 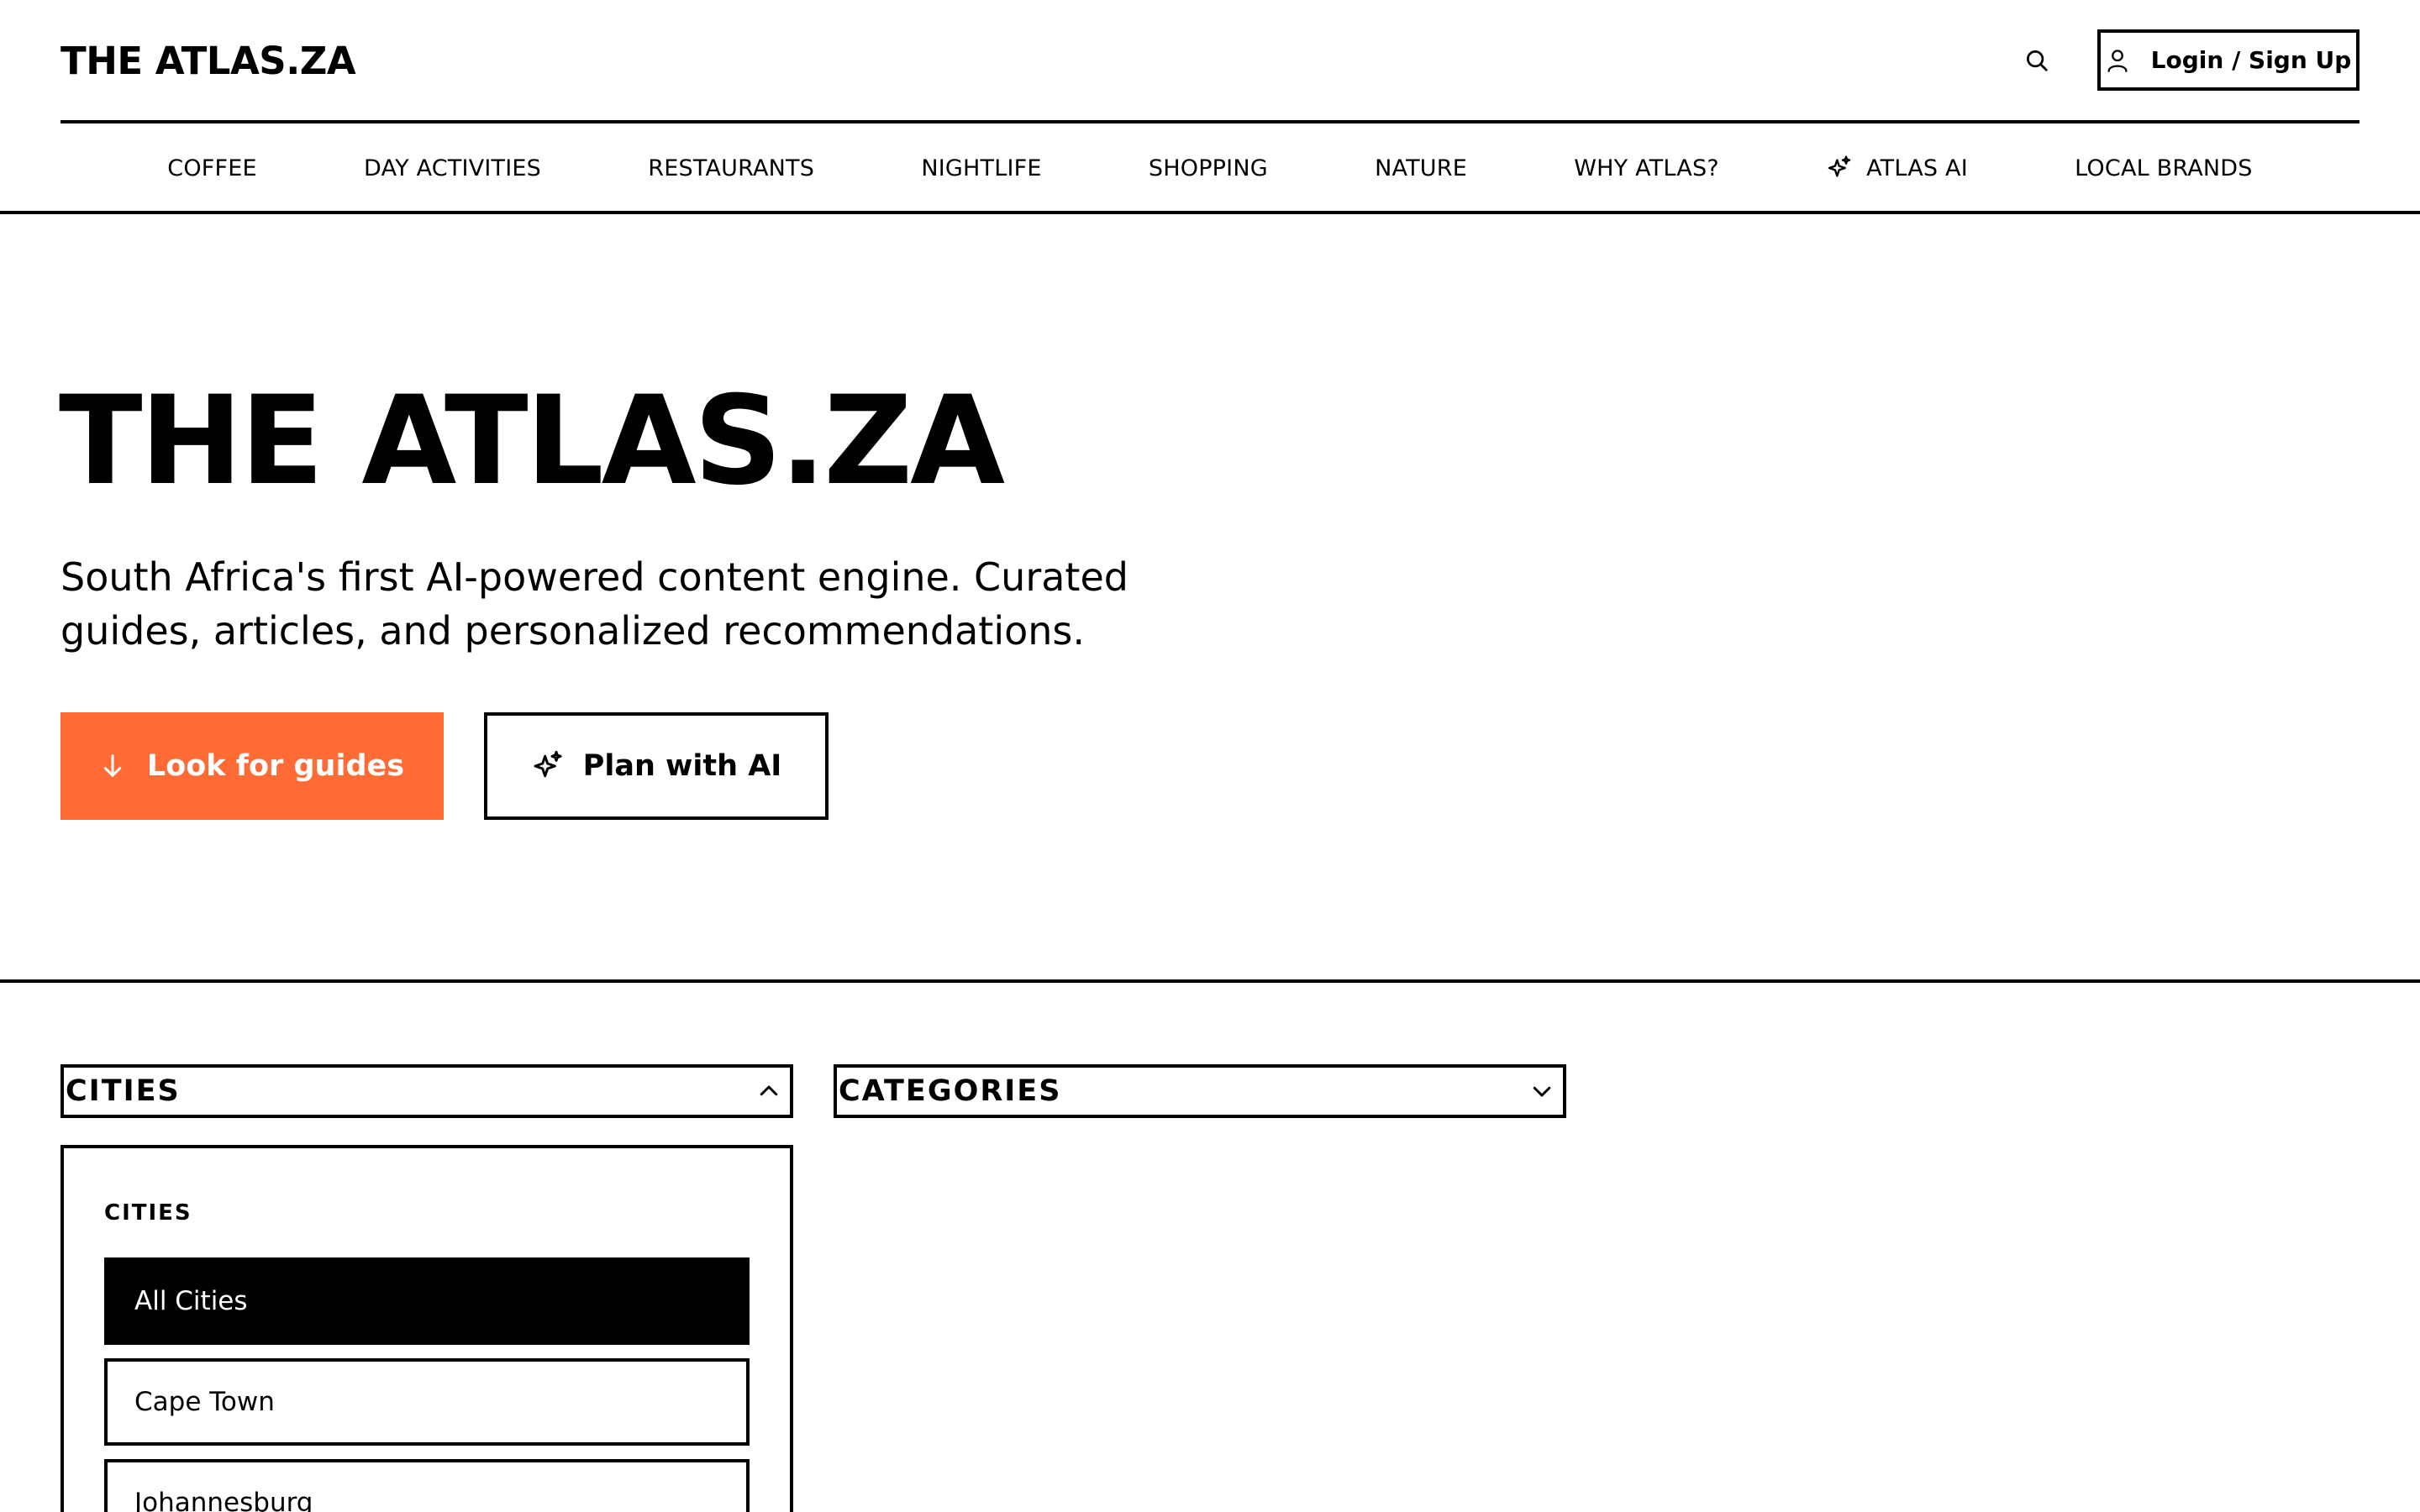 I want to click on cities-panel-heading: CITIES, so click(x=148, y=1213).